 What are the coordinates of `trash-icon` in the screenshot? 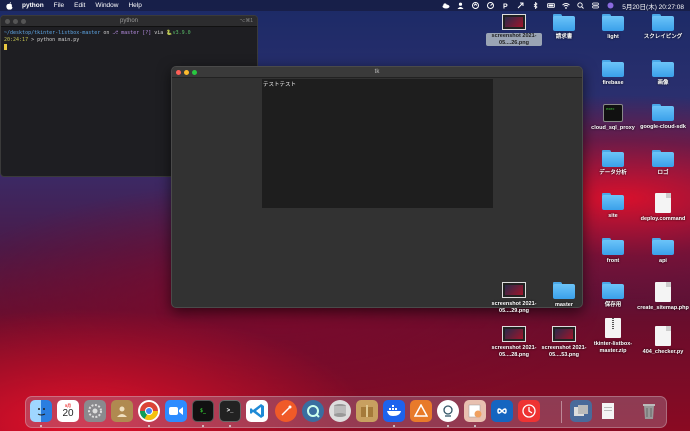 It's located at (649, 411).